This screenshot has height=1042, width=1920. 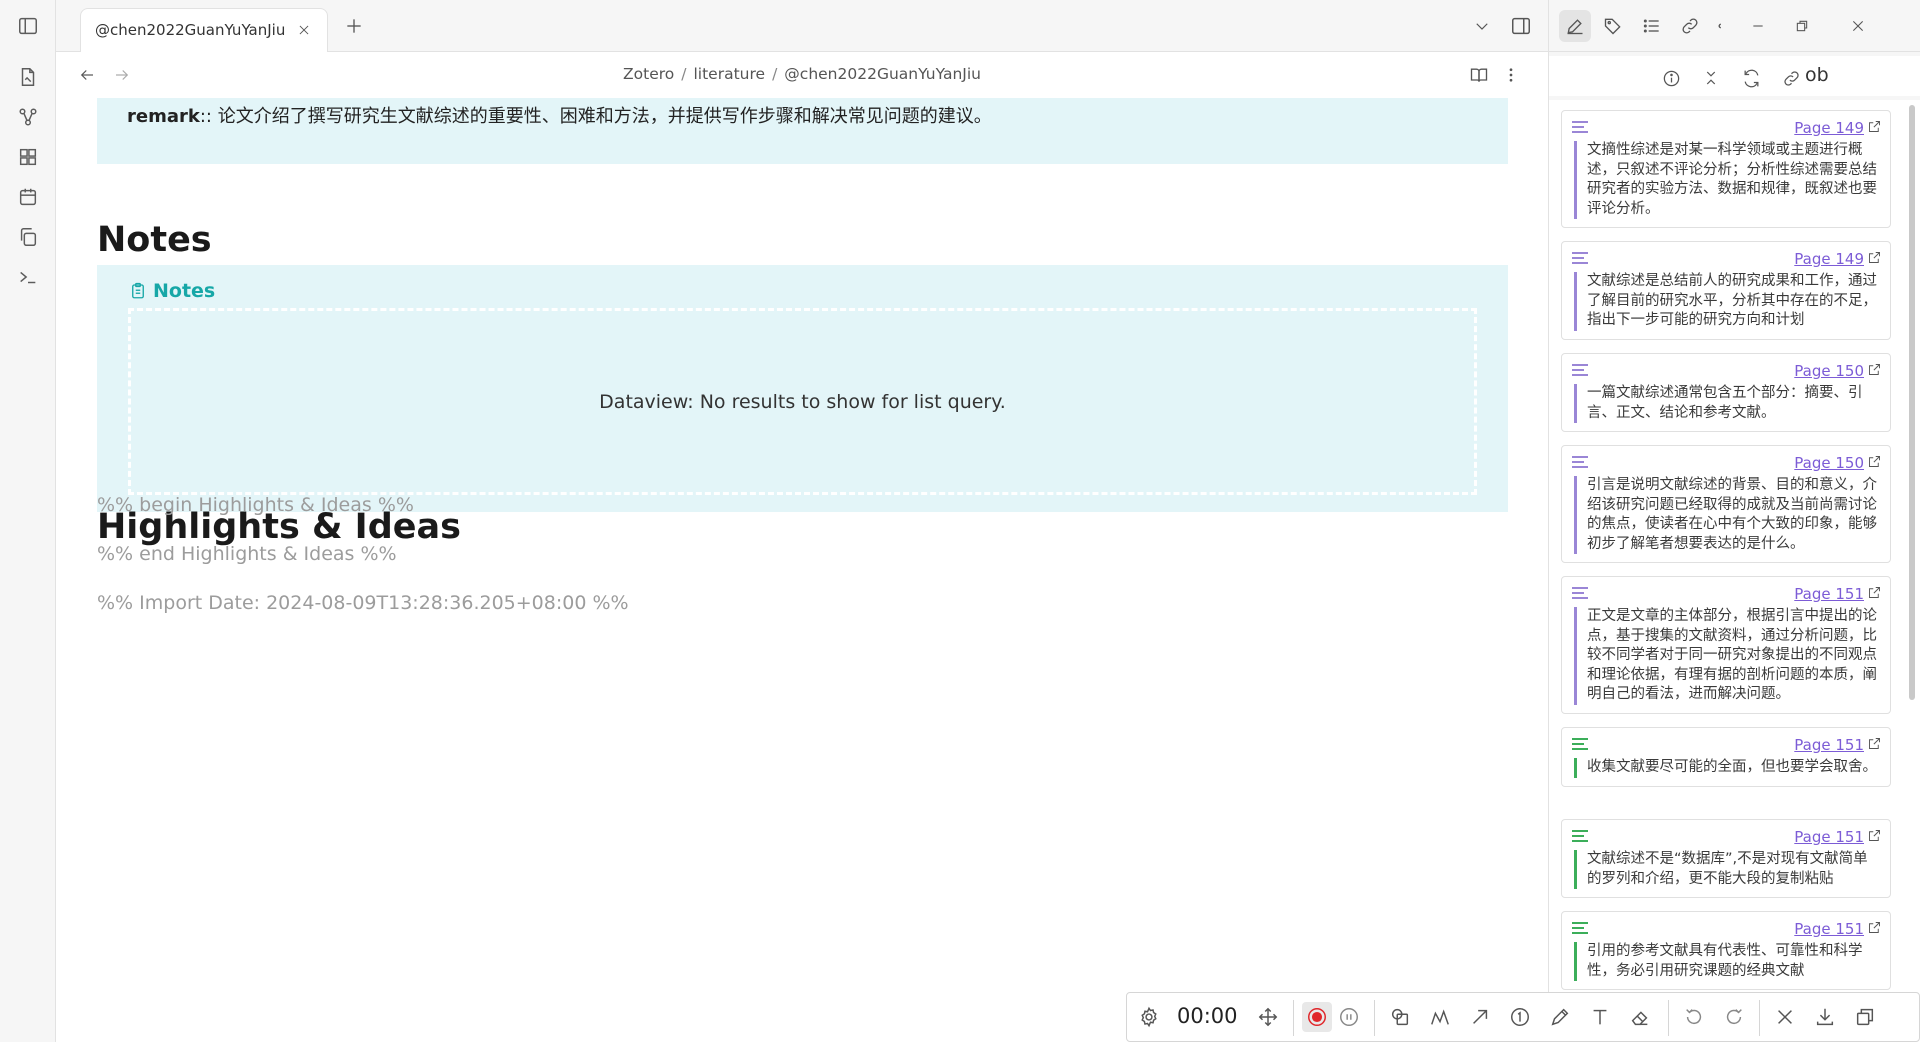 What do you see at coordinates (28, 77) in the screenshot?
I see `open-file-icon` at bounding box center [28, 77].